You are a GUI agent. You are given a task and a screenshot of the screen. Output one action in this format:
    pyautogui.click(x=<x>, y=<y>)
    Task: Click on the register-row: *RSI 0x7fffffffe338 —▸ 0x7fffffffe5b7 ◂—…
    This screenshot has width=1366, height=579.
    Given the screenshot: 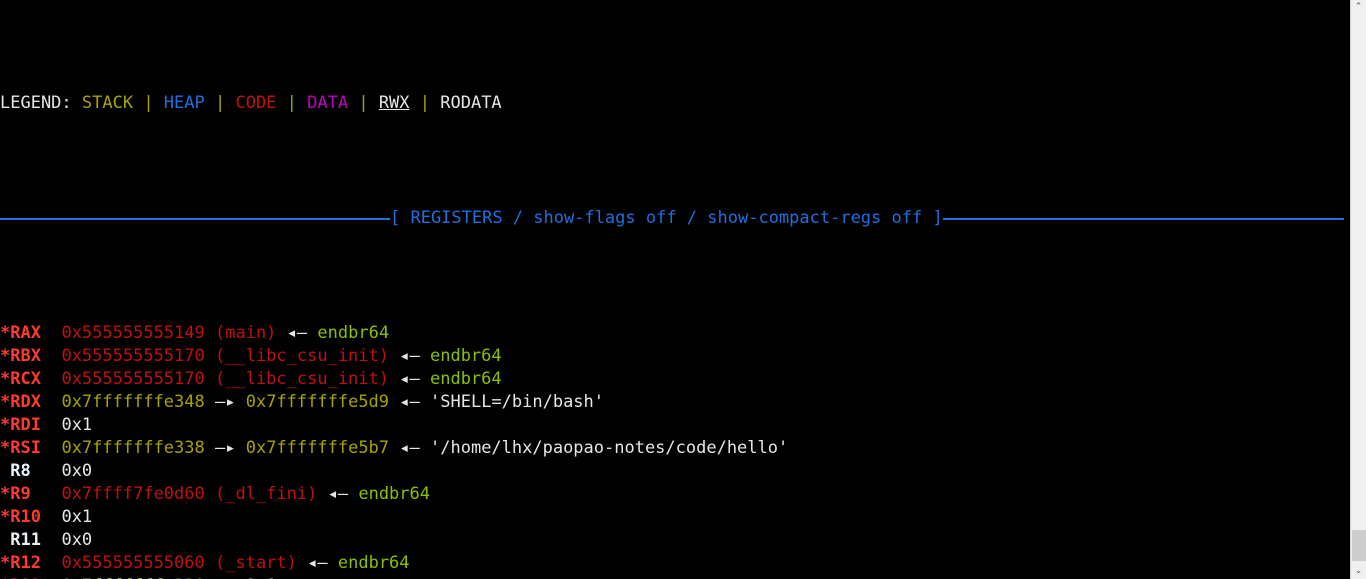 What is the action you would take?
    pyautogui.click(x=675, y=448)
    